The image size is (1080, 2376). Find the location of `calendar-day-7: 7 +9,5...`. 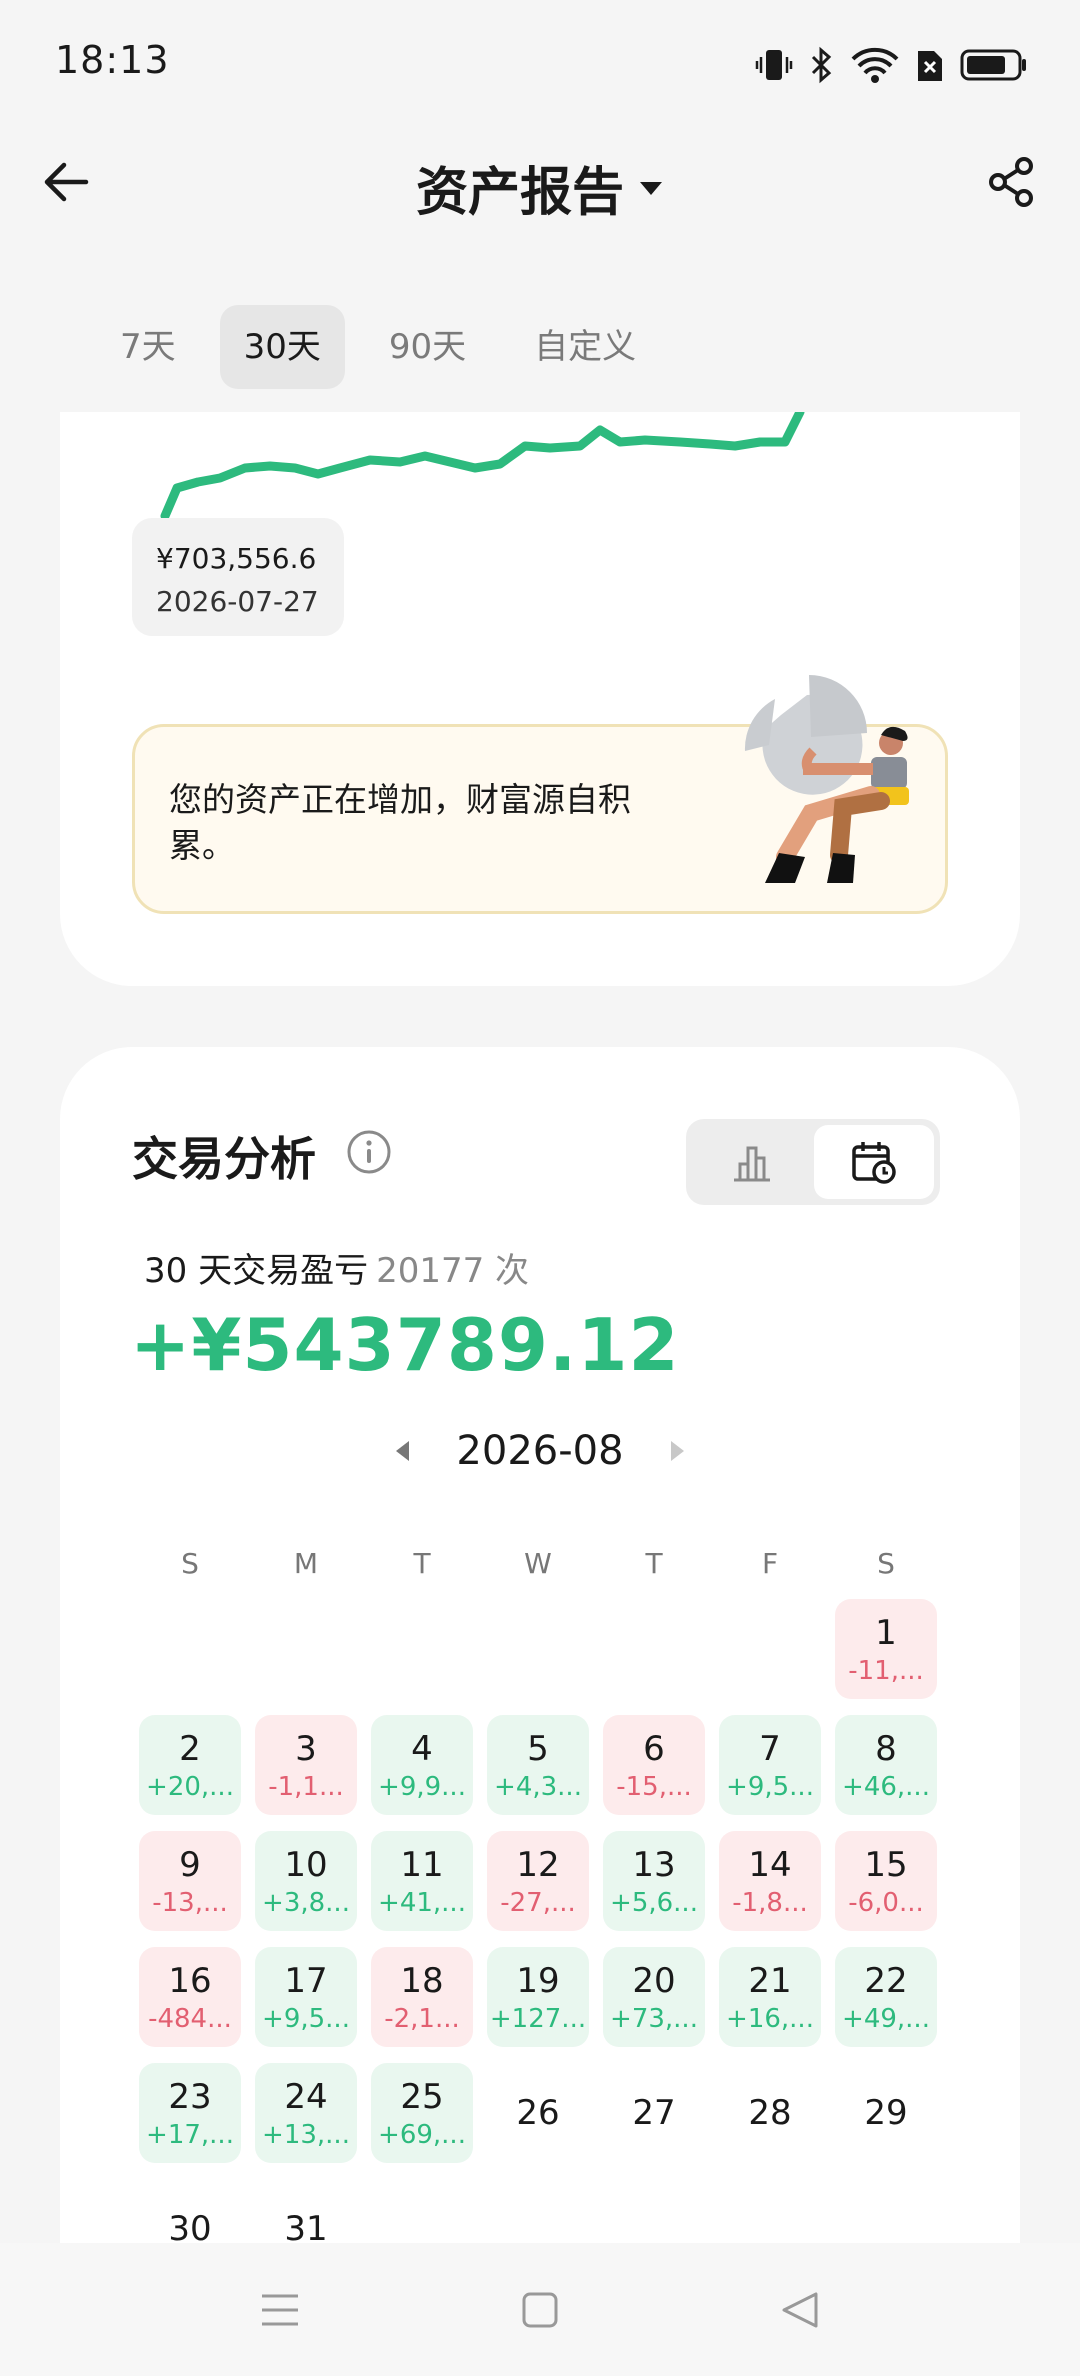

calendar-day-7: 7 +9,5... is located at coordinates (770, 1765).